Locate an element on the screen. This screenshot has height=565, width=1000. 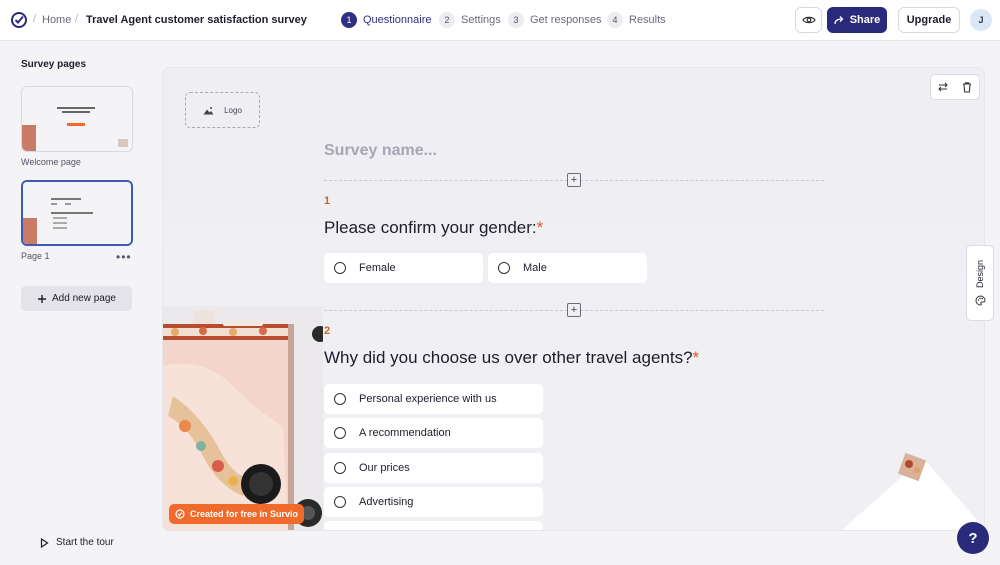
add-new-page-label: Add new page is located at coordinates (84, 298).